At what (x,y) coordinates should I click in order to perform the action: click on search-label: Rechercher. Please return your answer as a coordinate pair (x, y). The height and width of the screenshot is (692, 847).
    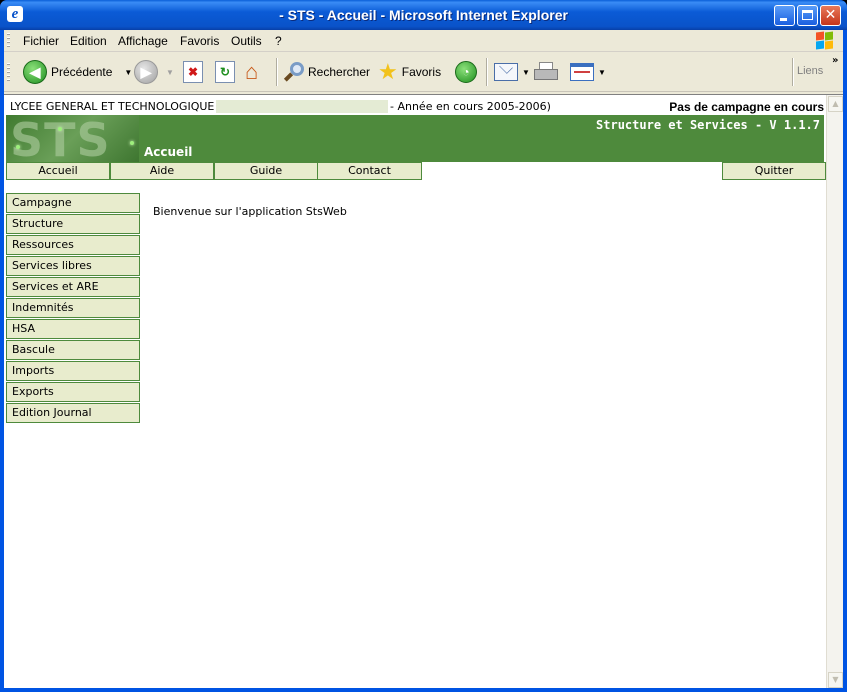
    Looking at the image, I should click on (339, 72).